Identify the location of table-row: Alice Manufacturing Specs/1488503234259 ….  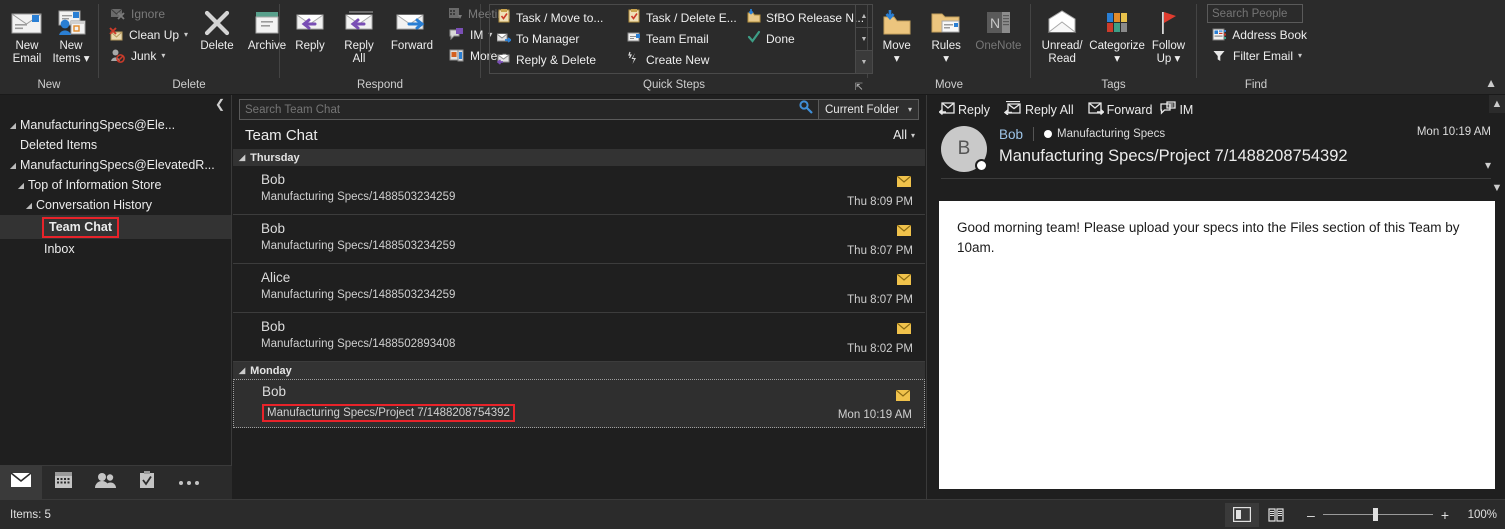
(579, 288).